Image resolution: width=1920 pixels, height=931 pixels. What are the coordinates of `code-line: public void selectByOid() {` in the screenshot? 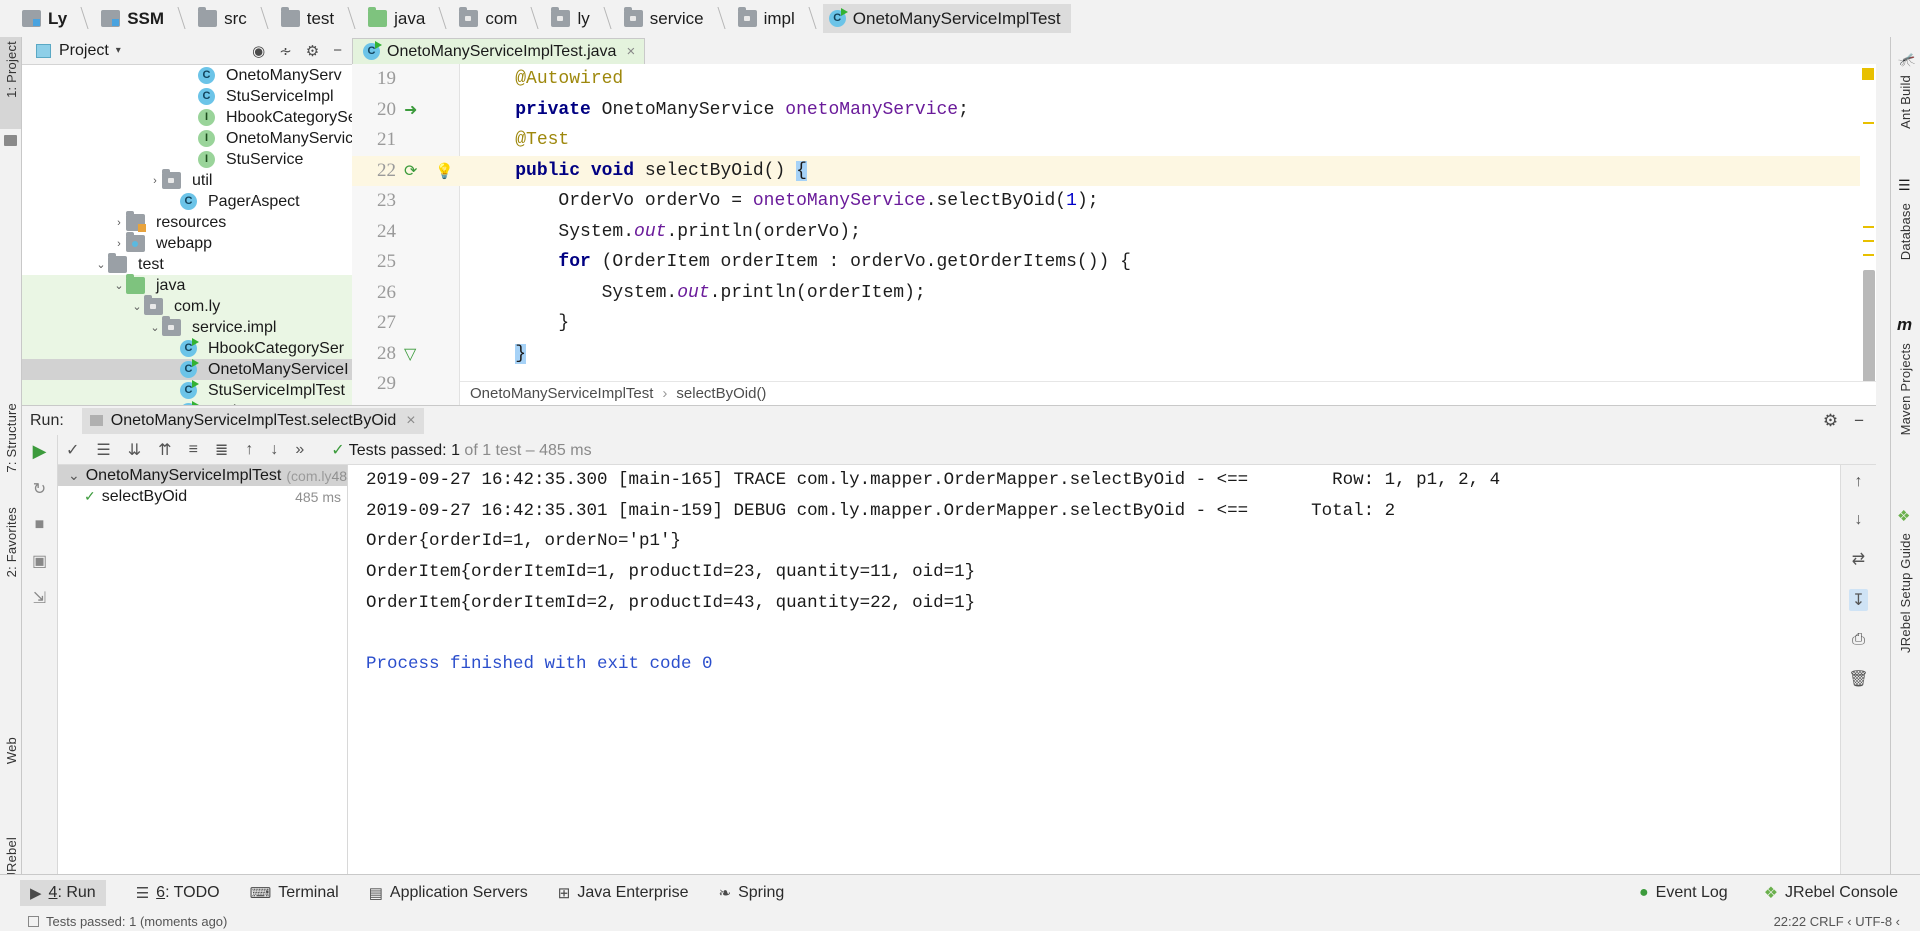 It's located at (1168, 170).